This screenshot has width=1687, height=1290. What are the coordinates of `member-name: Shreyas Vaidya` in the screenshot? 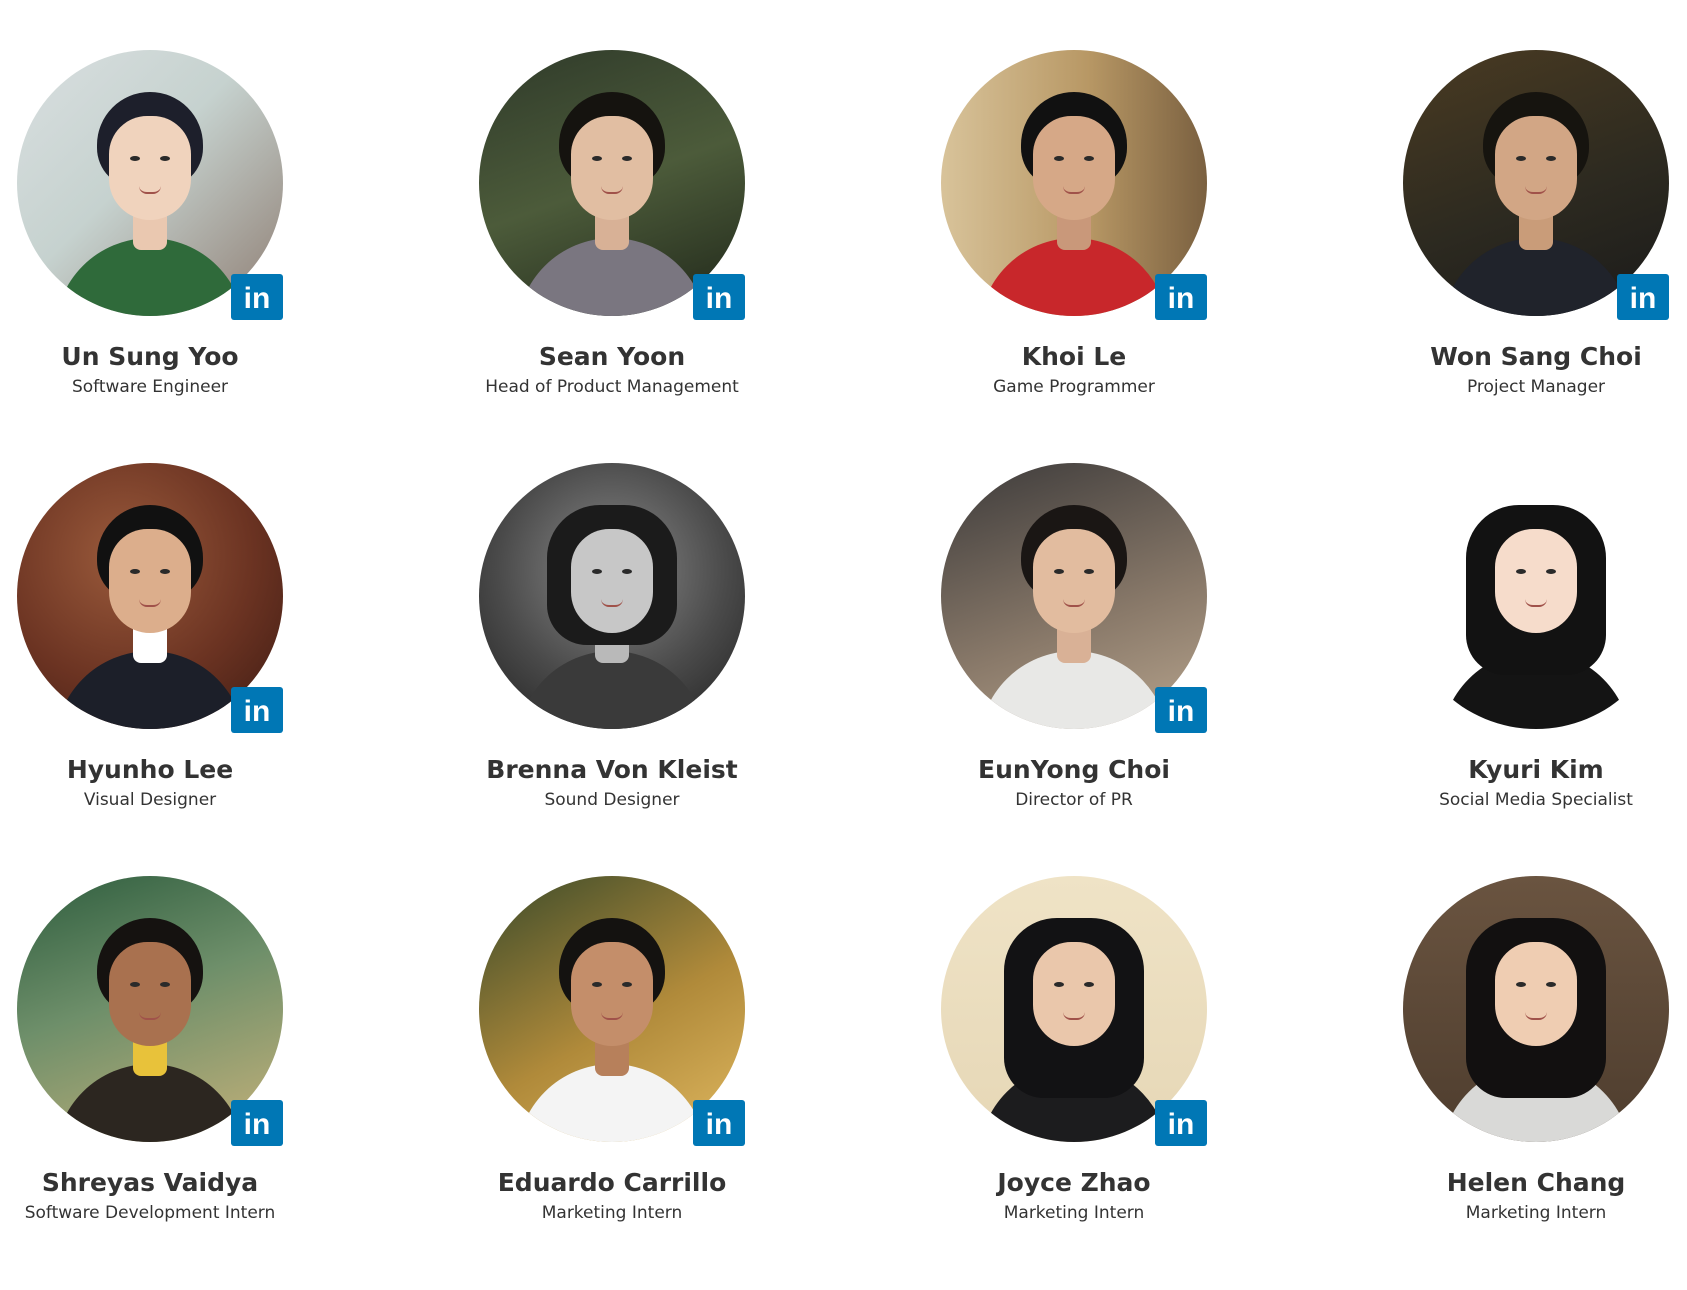 It's located at (150, 1182).